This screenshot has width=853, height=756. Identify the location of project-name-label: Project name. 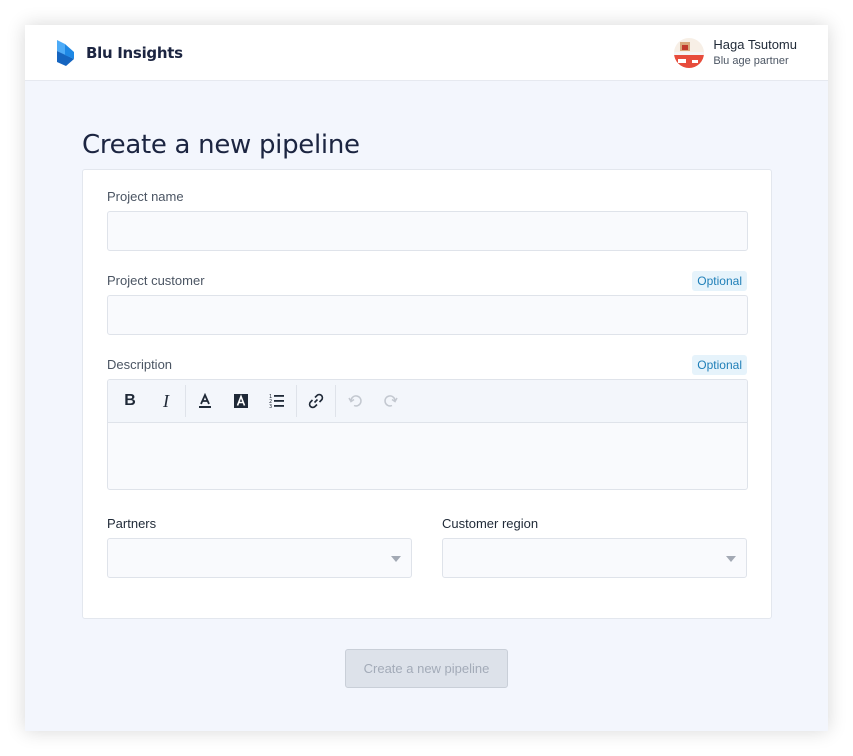
(145, 196).